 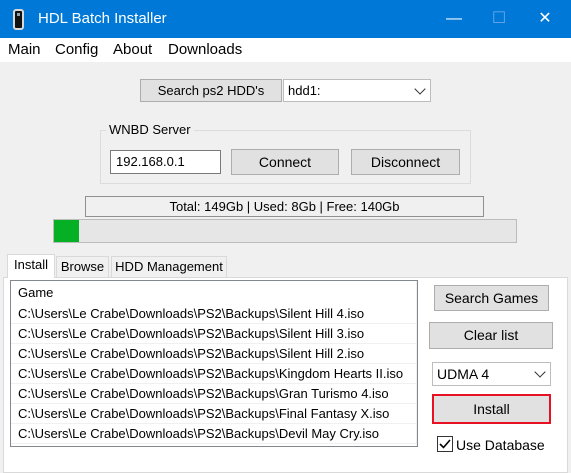 What do you see at coordinates (35, 292) in the screenshot?
I see `game-list-header: Game` at bounding box center [35, 292].